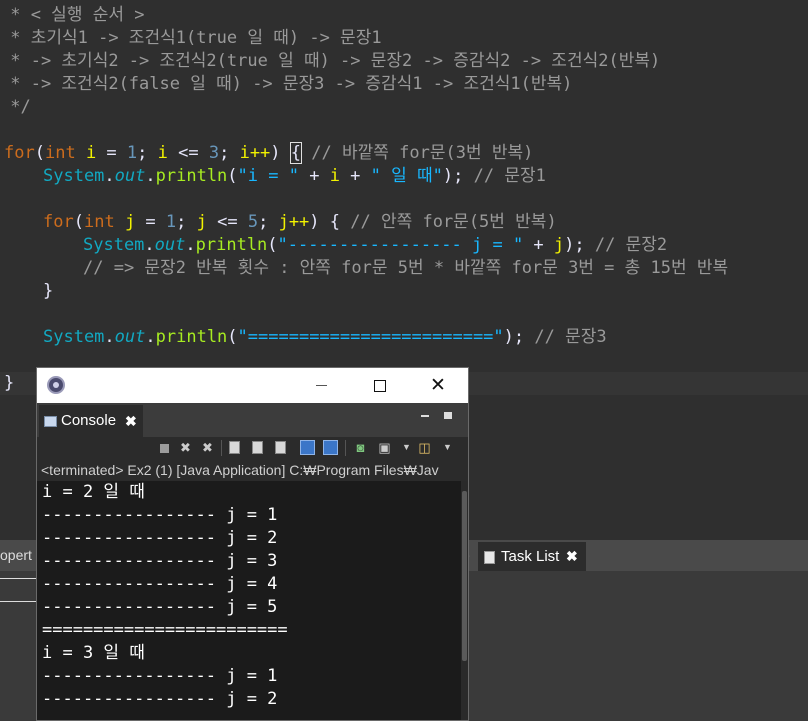  I want to click on tab-properties: opert, so click(20, 555).